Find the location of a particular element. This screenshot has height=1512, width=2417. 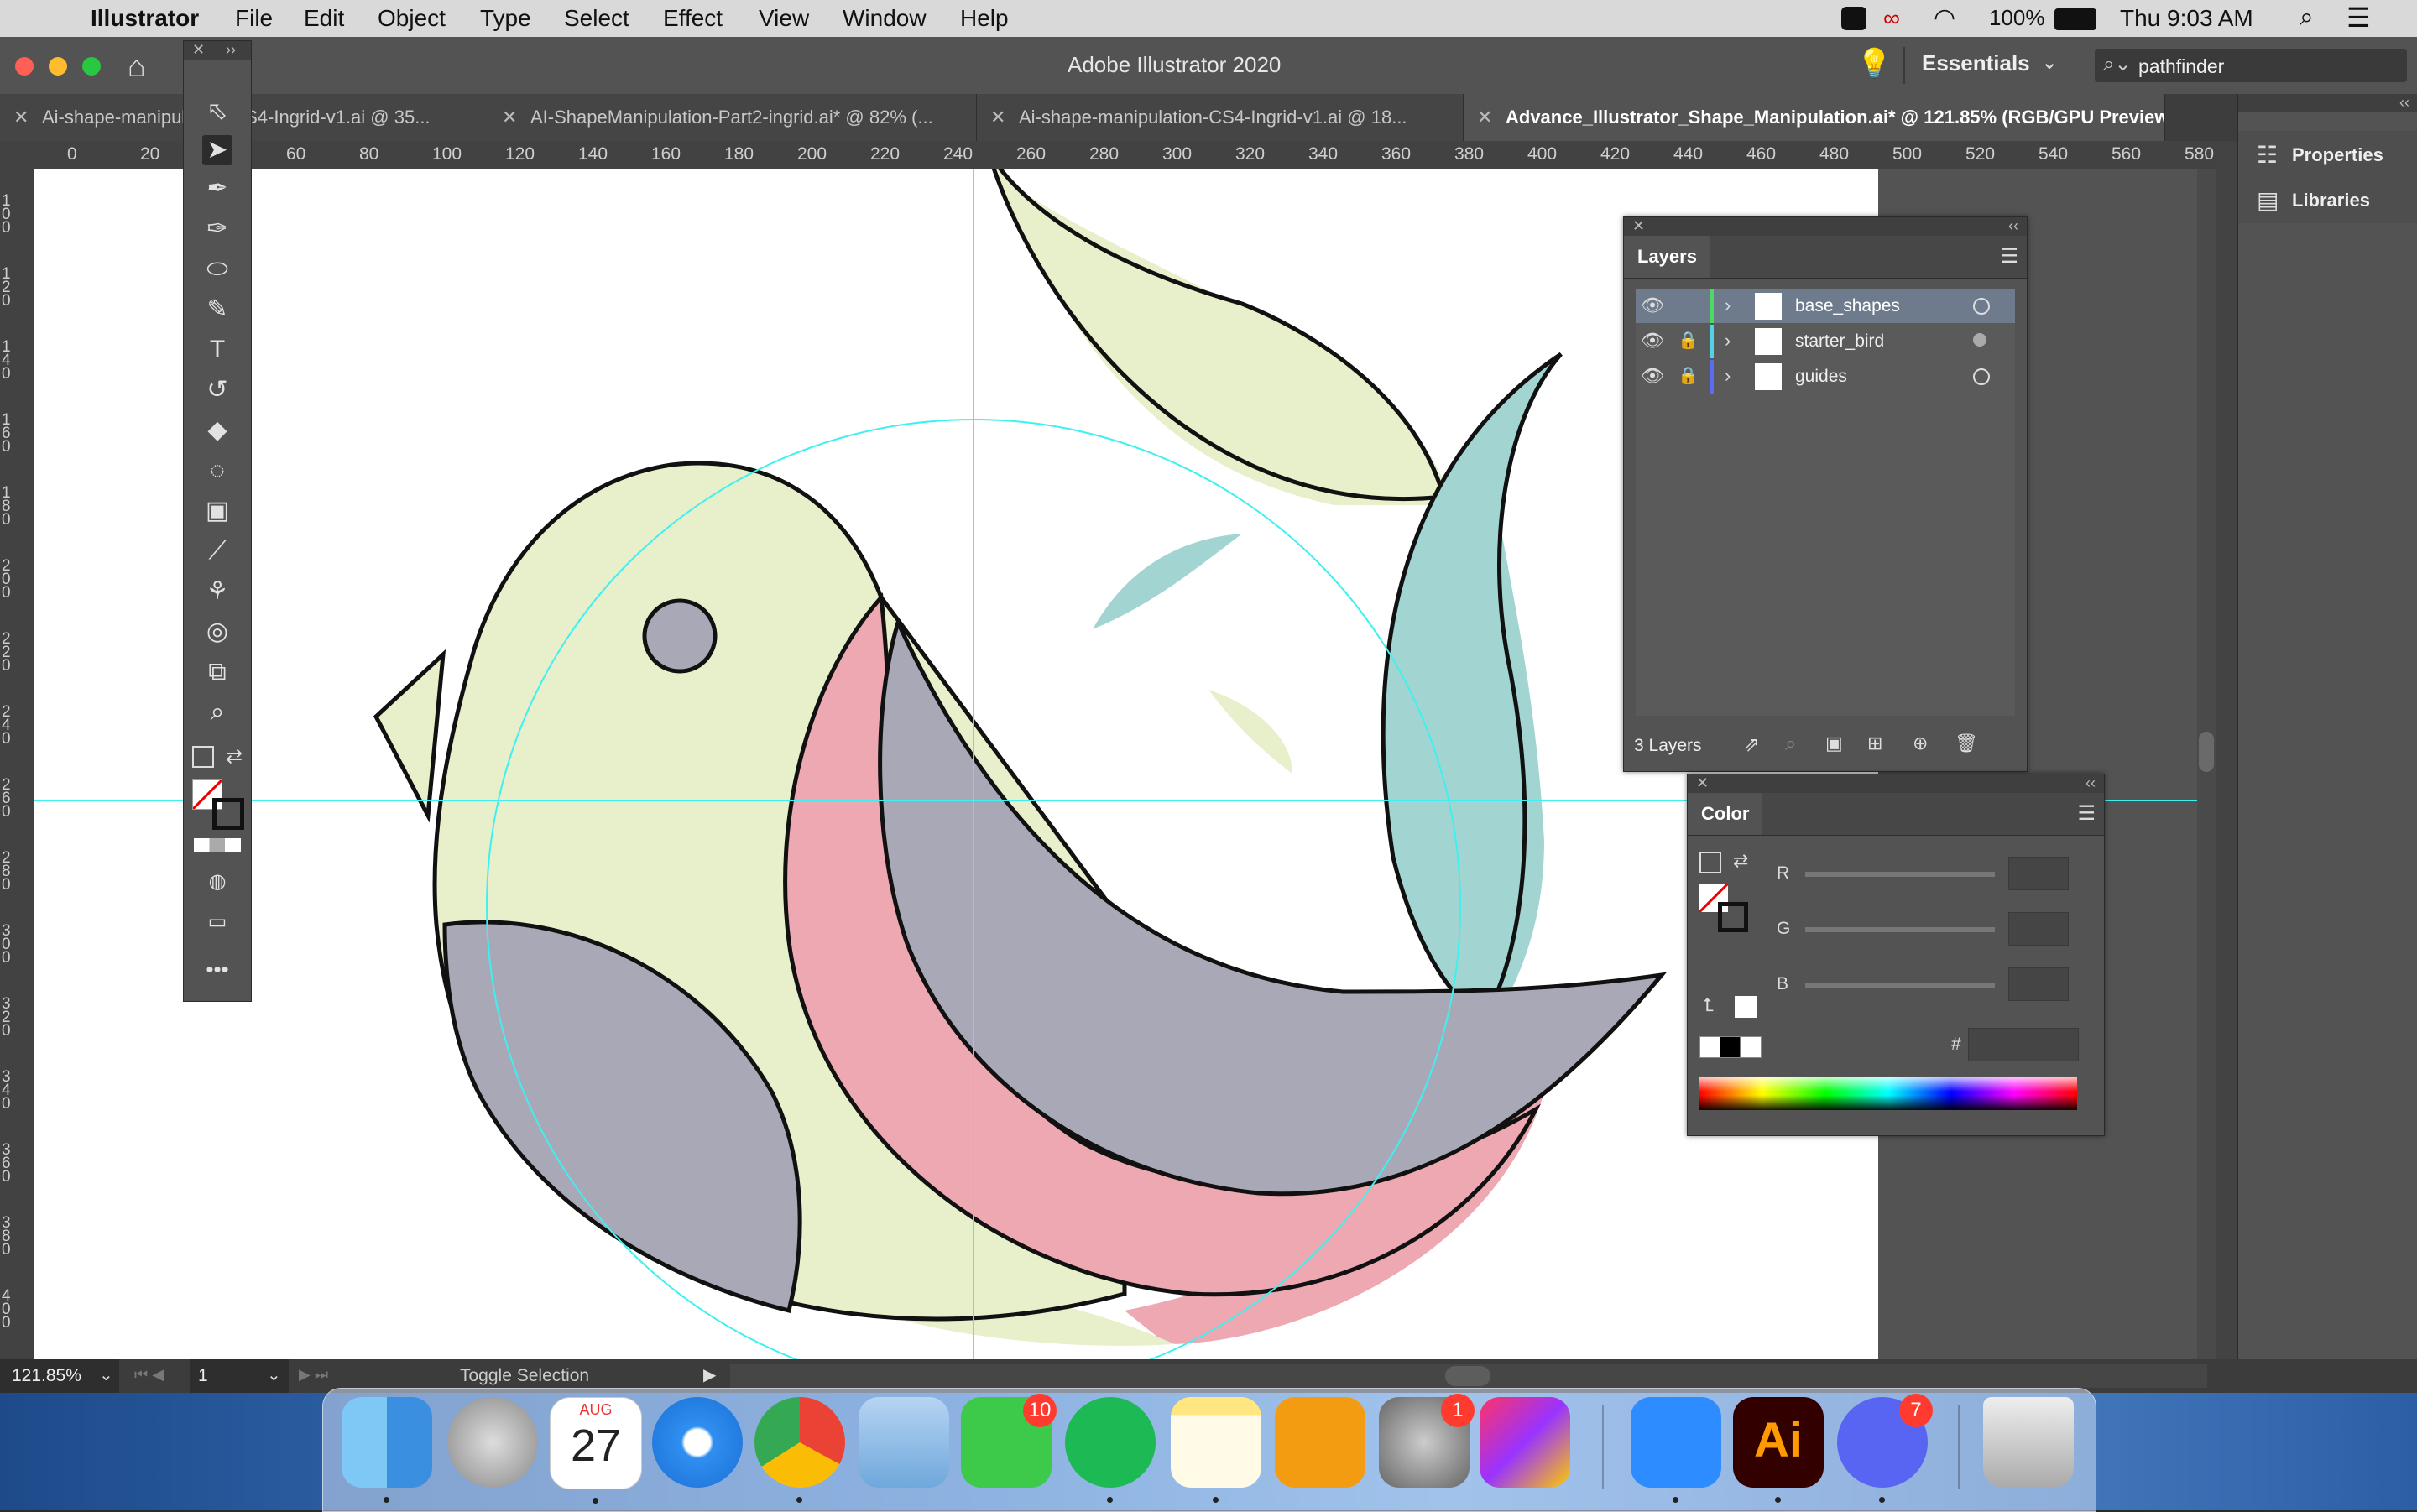

layer-row: 👁 🔒 › guides is located at coordinates (1825, 377).